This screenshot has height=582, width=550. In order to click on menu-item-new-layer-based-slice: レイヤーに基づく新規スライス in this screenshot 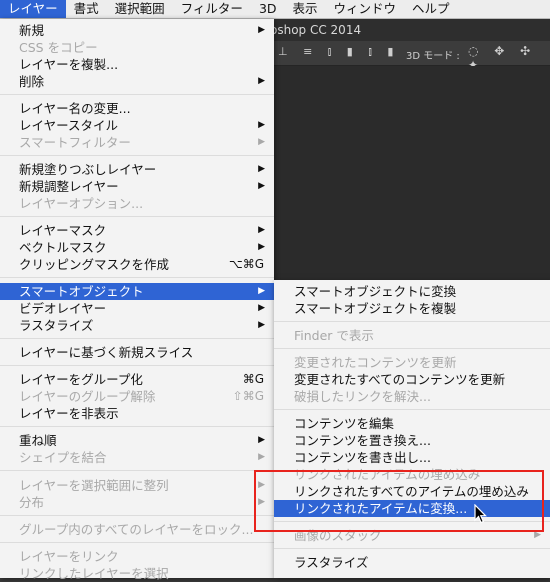, I will do `click(137, 352)`.